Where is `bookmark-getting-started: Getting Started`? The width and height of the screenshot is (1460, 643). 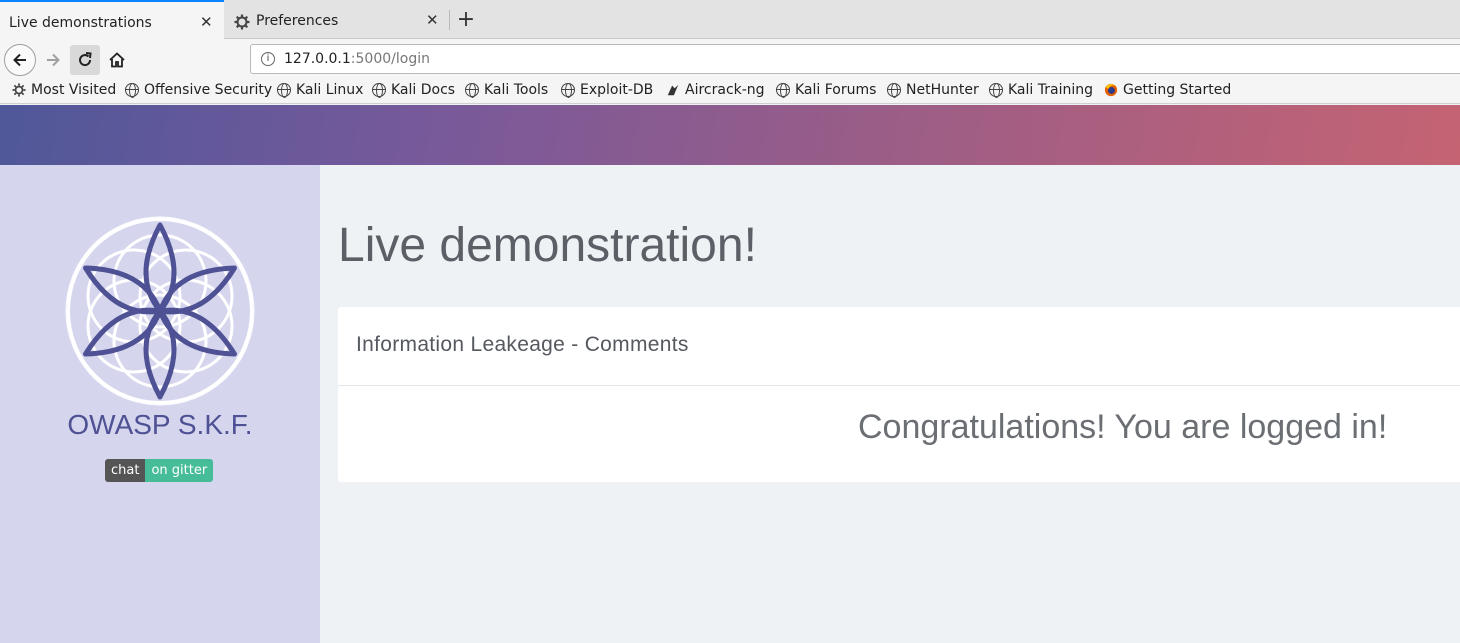
bookmark-getting-started: Getting Started is located at coordinates (1167, 90).